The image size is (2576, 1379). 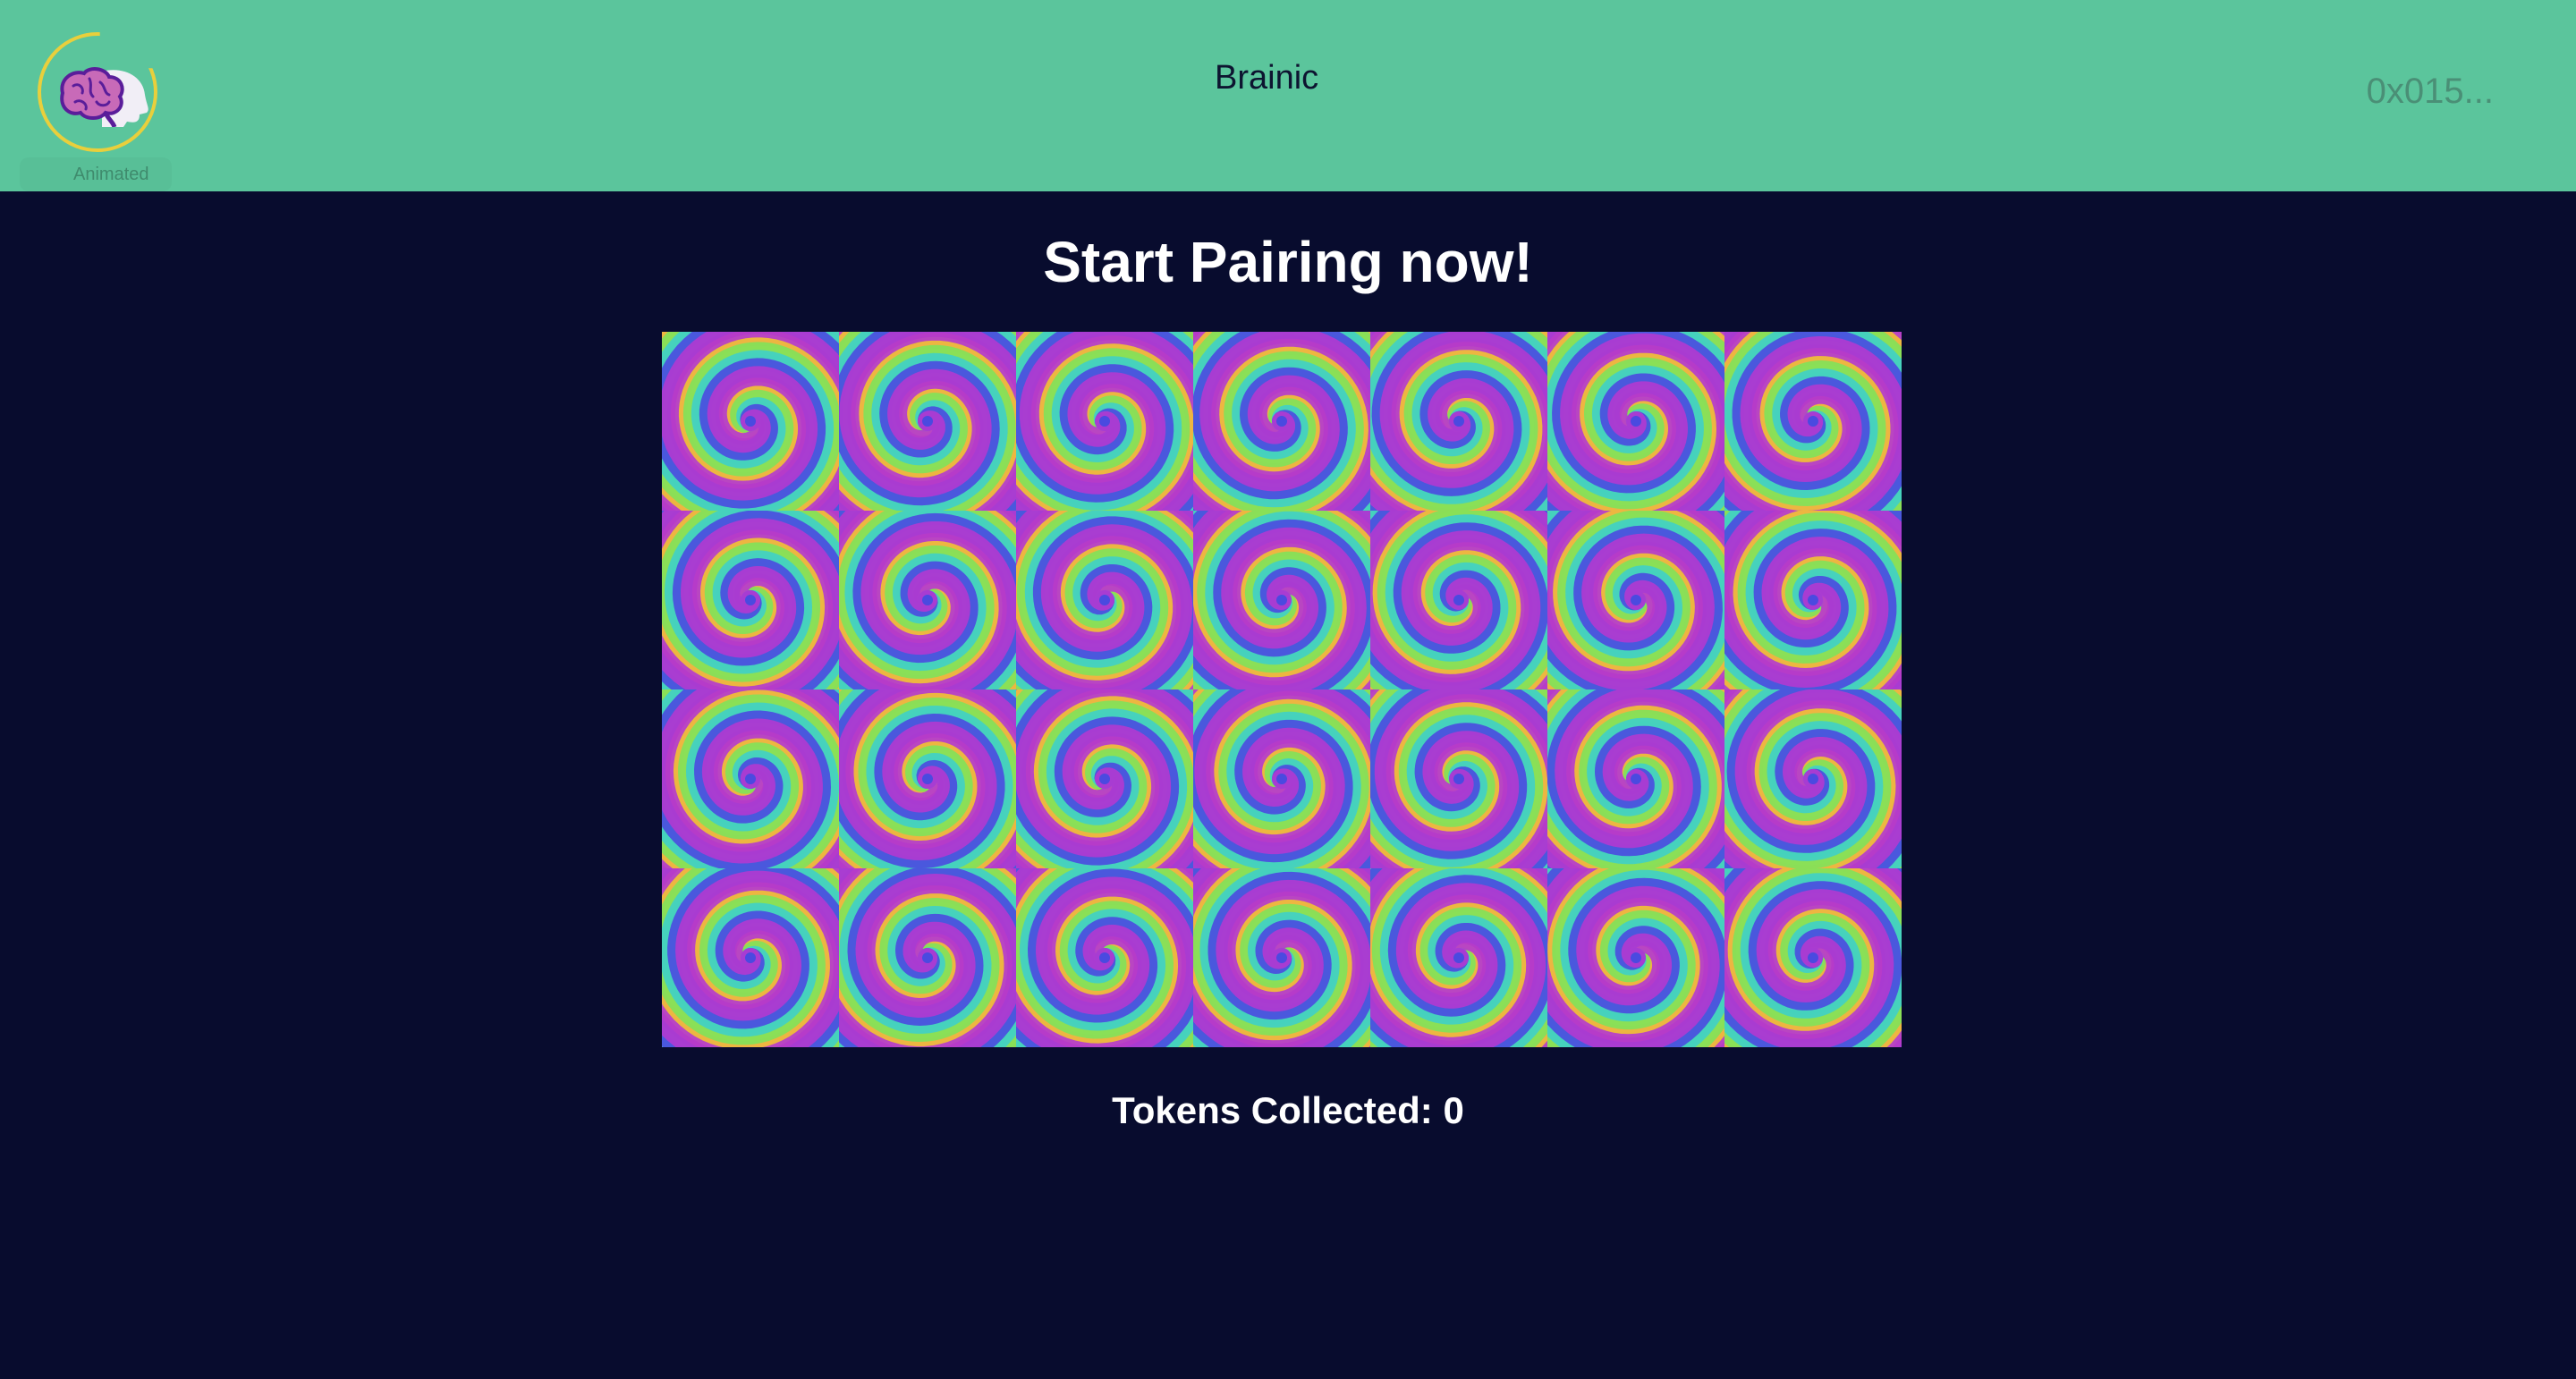 What do you see at coordinates (1288, 262) in the screenshot?
I see `game-heading: Start Pairing now!` at bounding box center [1288, 262].